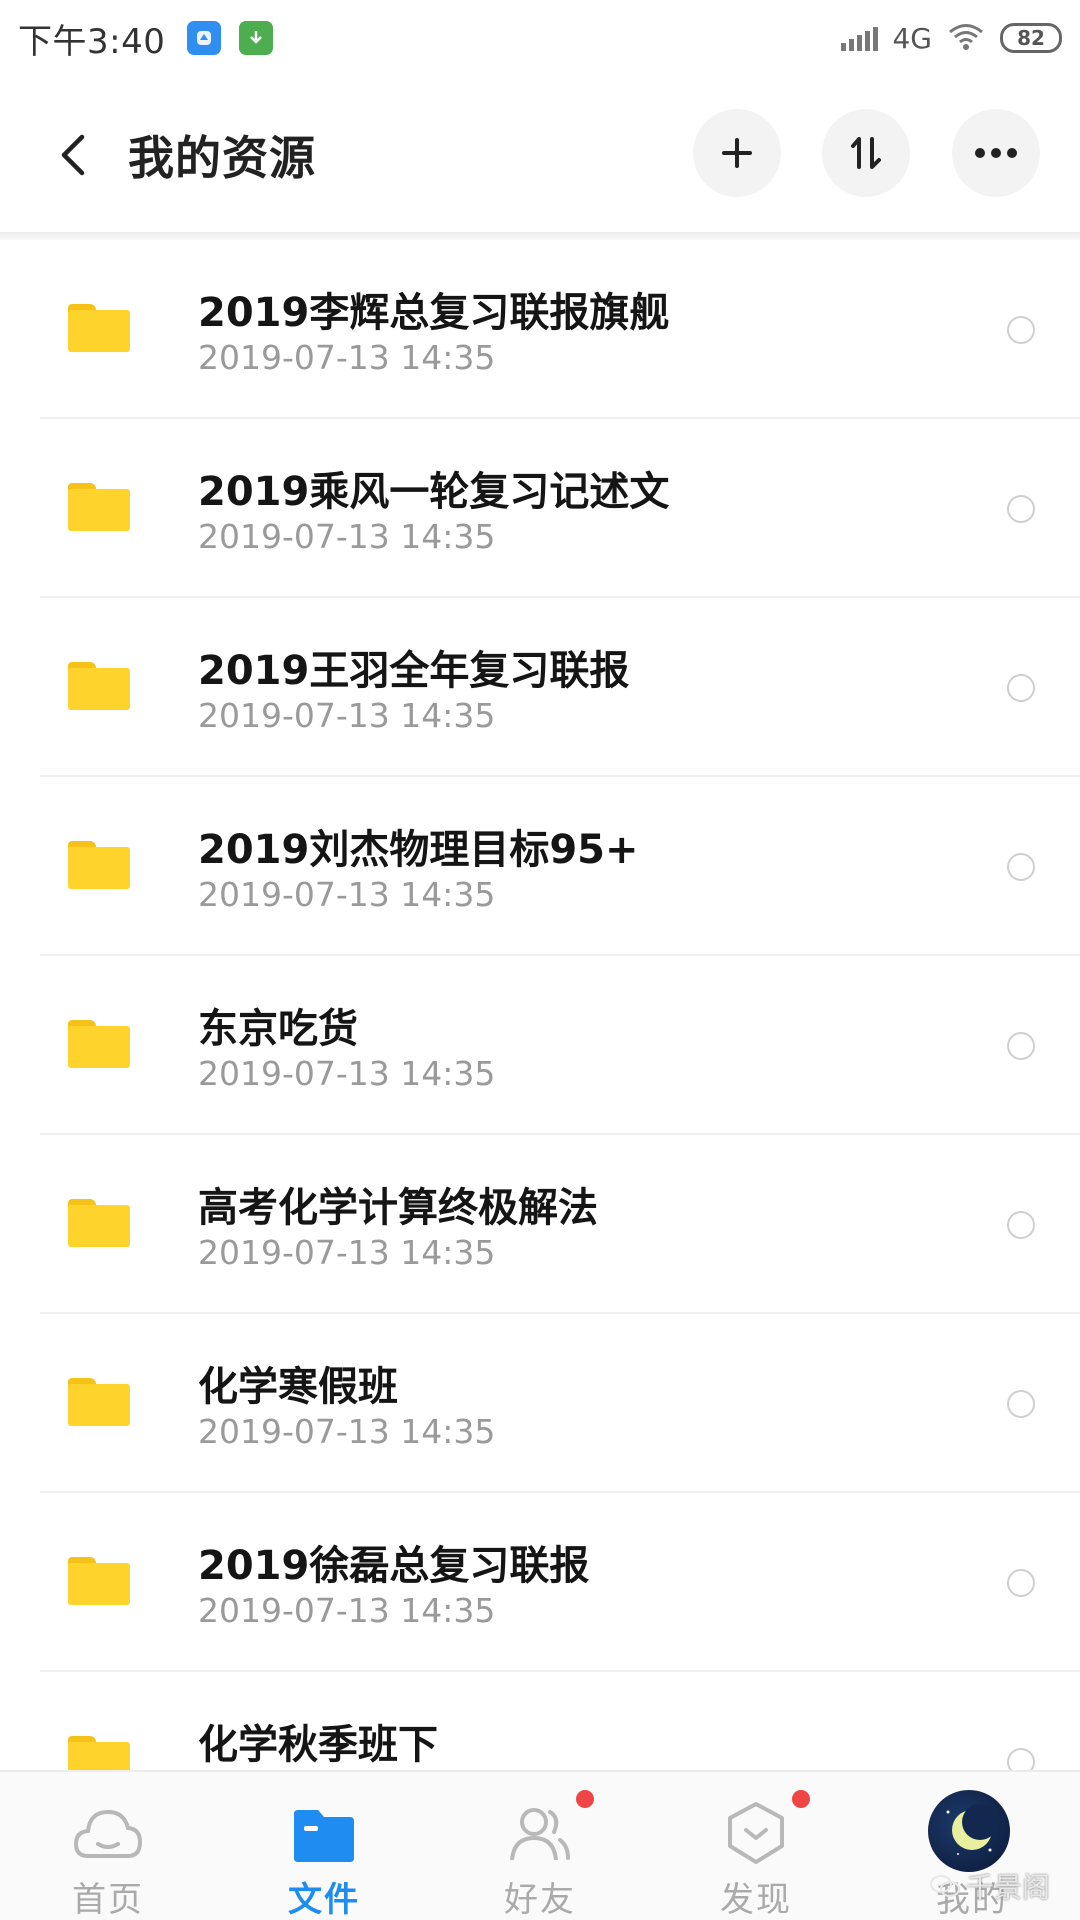  Describe the element at coordinates (860, 38) in the screenshot. I see `signal-icon` at that location.